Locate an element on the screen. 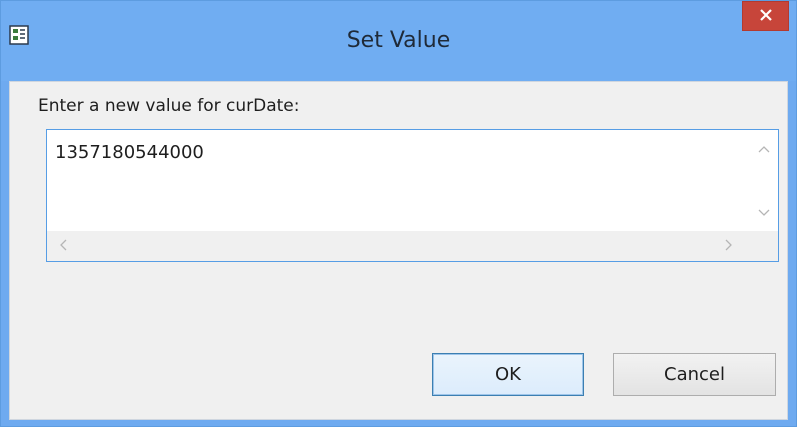 The image size is (797, 427). prompt-label: Enter a new value for curDate: is located at coordinates (169, 106).